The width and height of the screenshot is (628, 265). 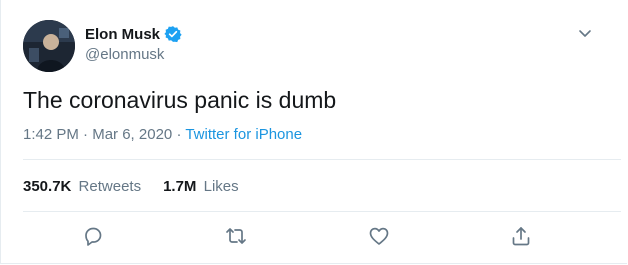 I want to click on tweet-stats: 350.7K Retweets 1.7M Likes, so click(x=142, y=186).